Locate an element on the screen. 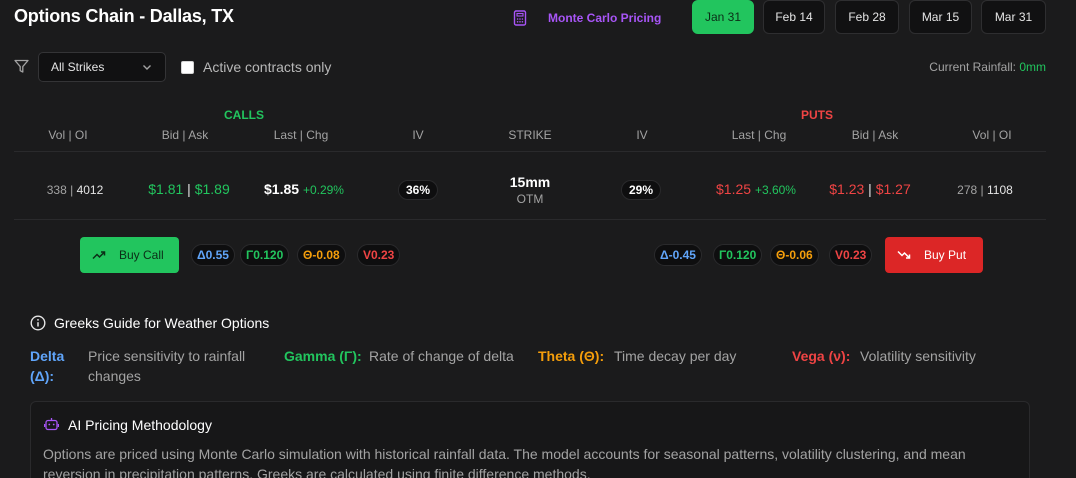  rainfall-label: Current Rainfall: is located at coordinates (972, 67).